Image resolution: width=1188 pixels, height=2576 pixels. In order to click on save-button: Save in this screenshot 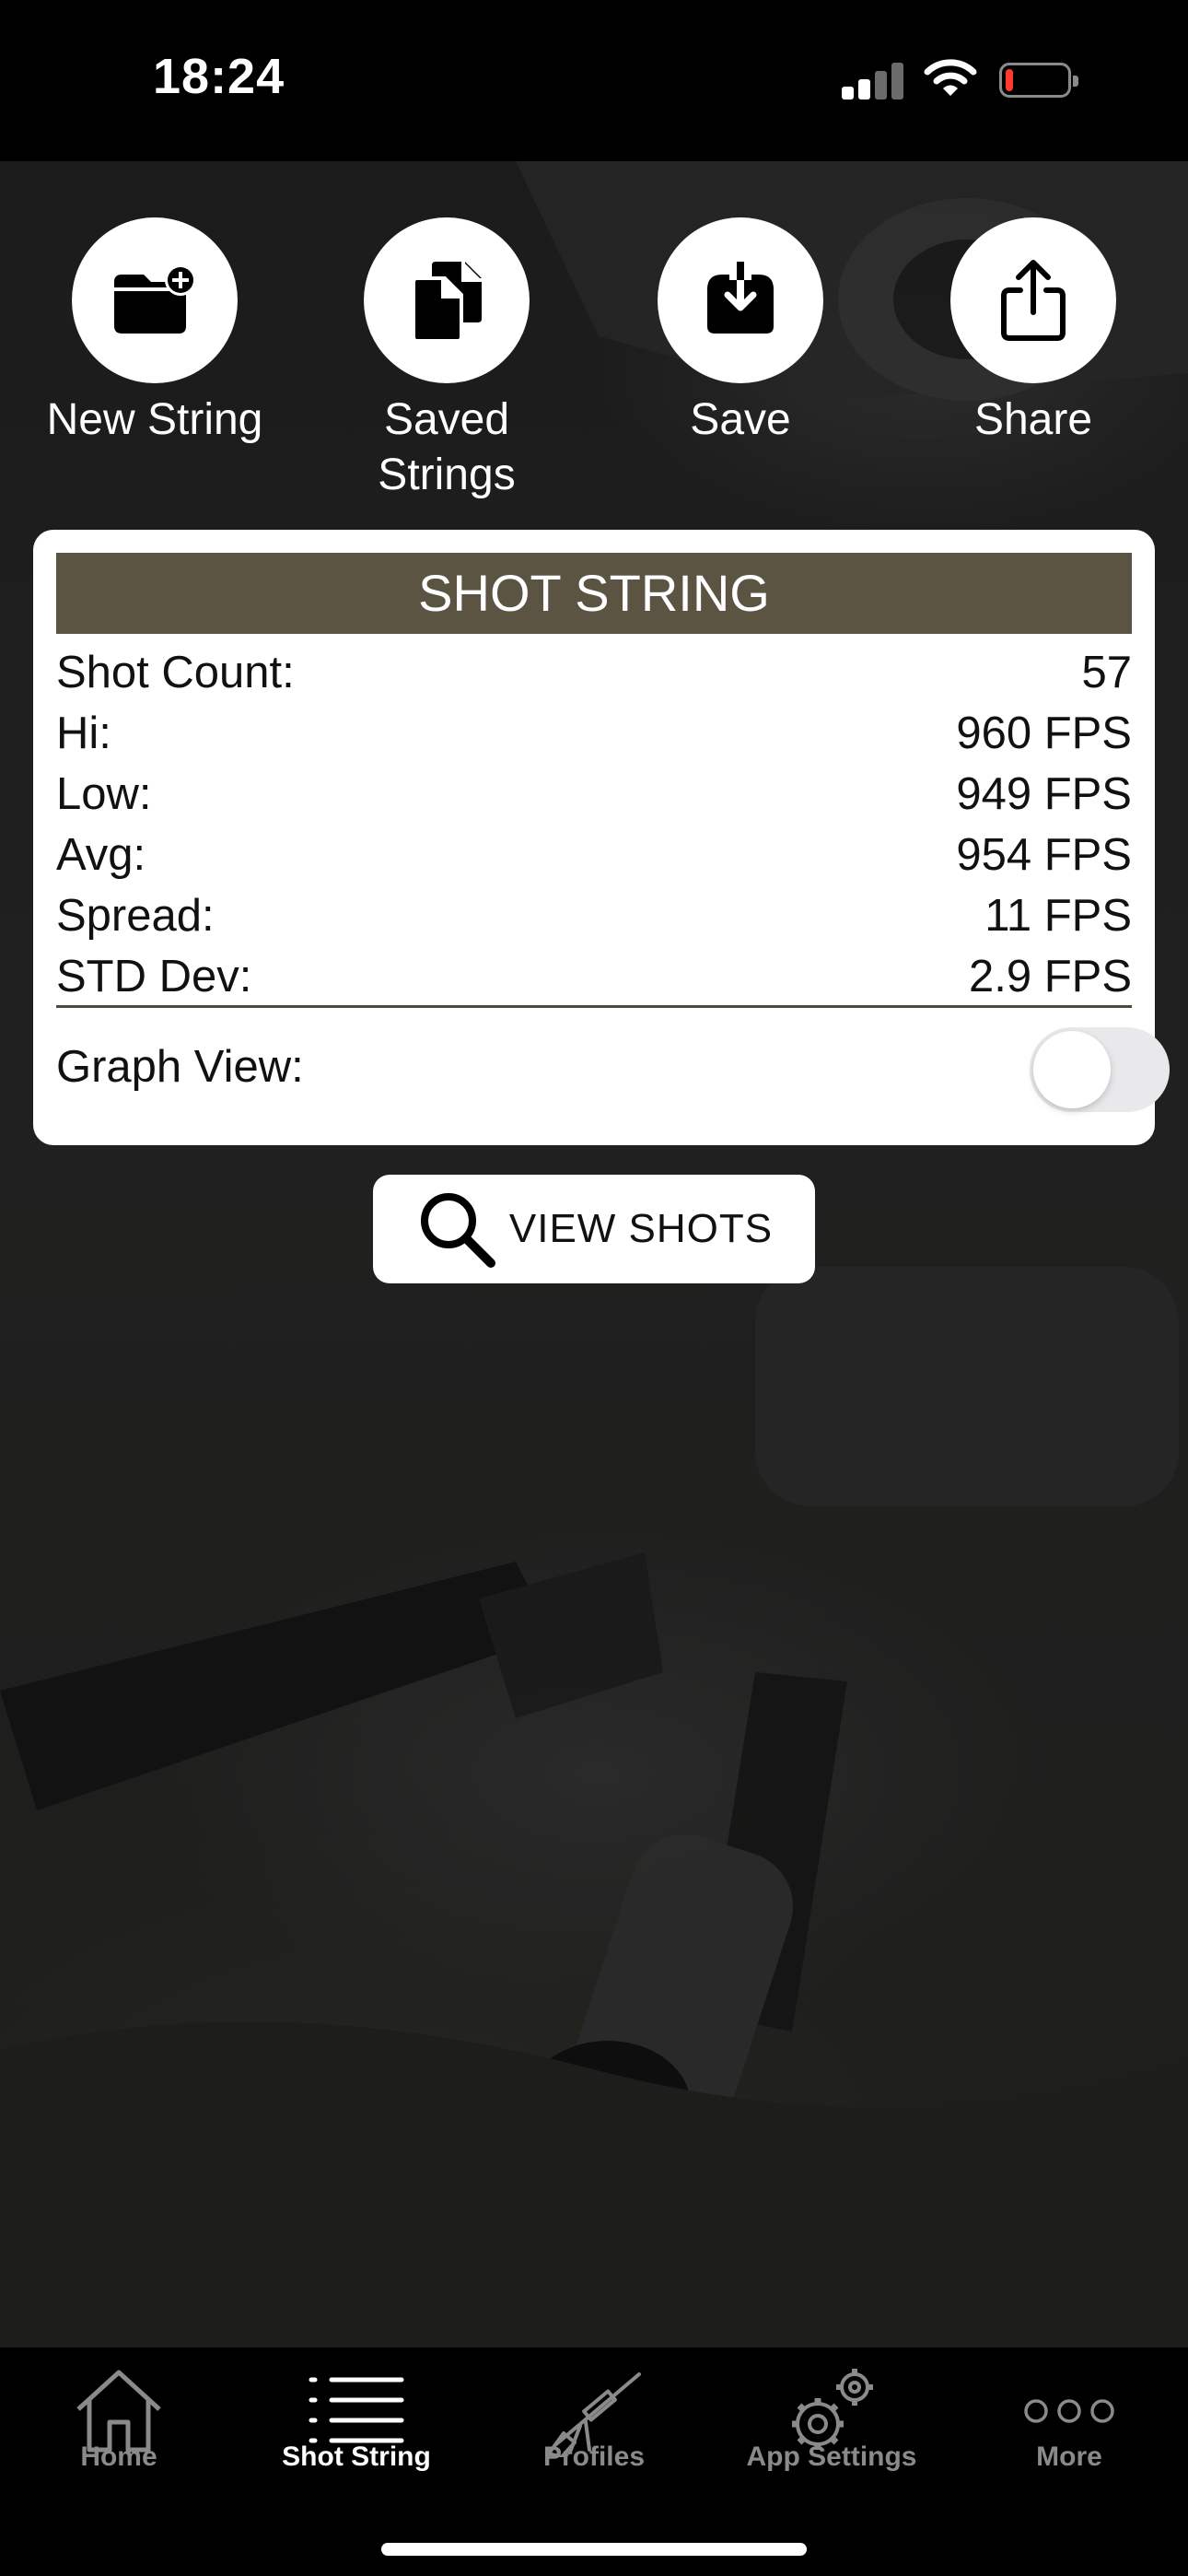, I will do `click(740, 332)`.